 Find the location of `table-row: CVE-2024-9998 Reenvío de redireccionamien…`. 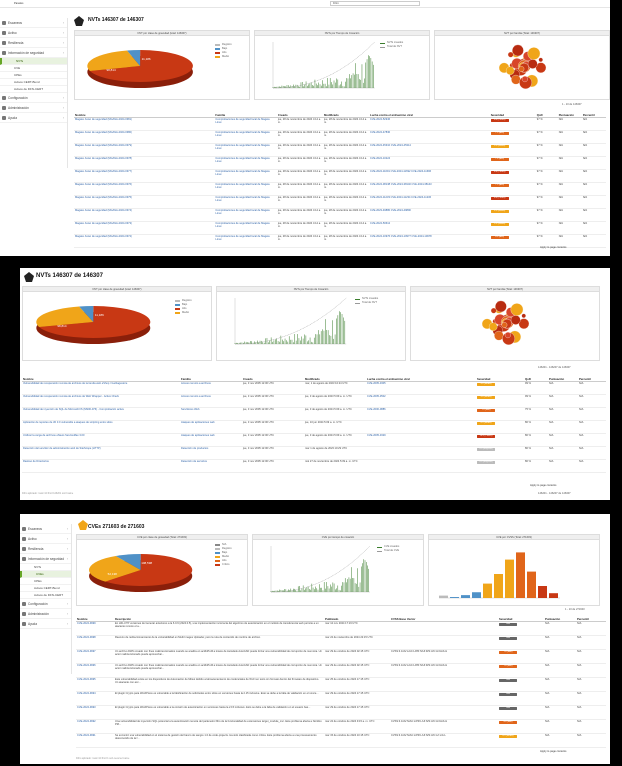

table-row: CVE-2024-9998 Reenvío de redireccionamien… is located at coordinates (341, 642).